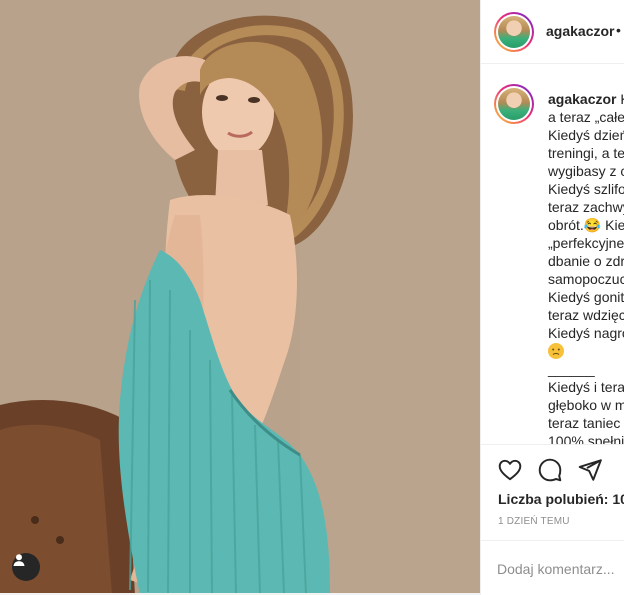 This screenshot has height=595, width=624. Describe the element at coordinates (586, 315) in the screenshot. I see `caption-line: teraz wdzięc` at that location.